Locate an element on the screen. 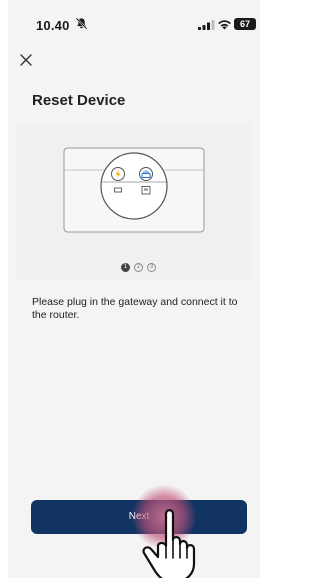  close-icon is located at coordinates (26, 60).